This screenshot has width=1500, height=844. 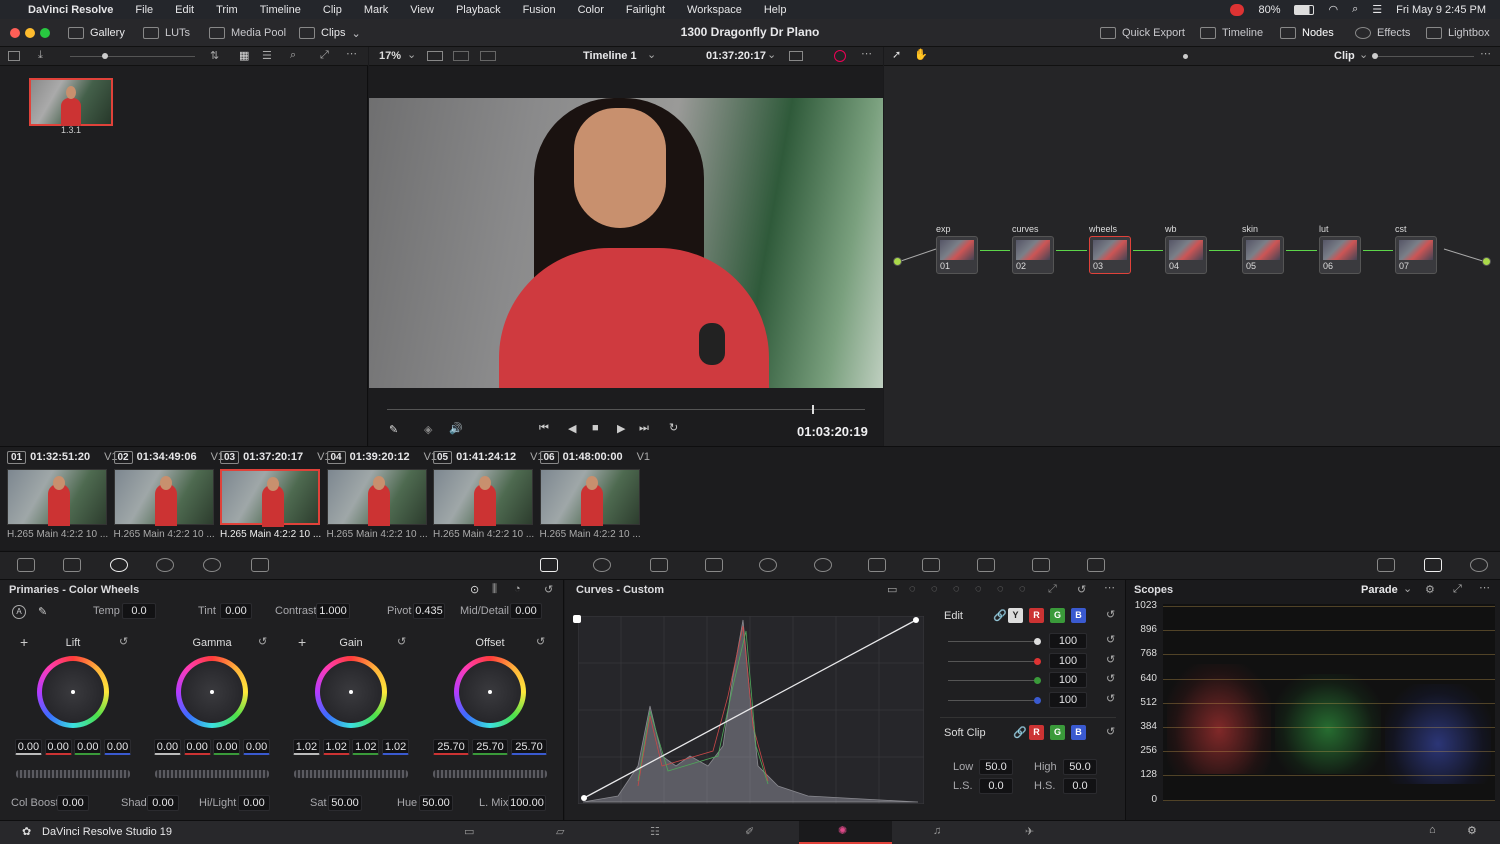 I want to click on app-menu: DaVinci Resolve, so click(x=70, y=10).